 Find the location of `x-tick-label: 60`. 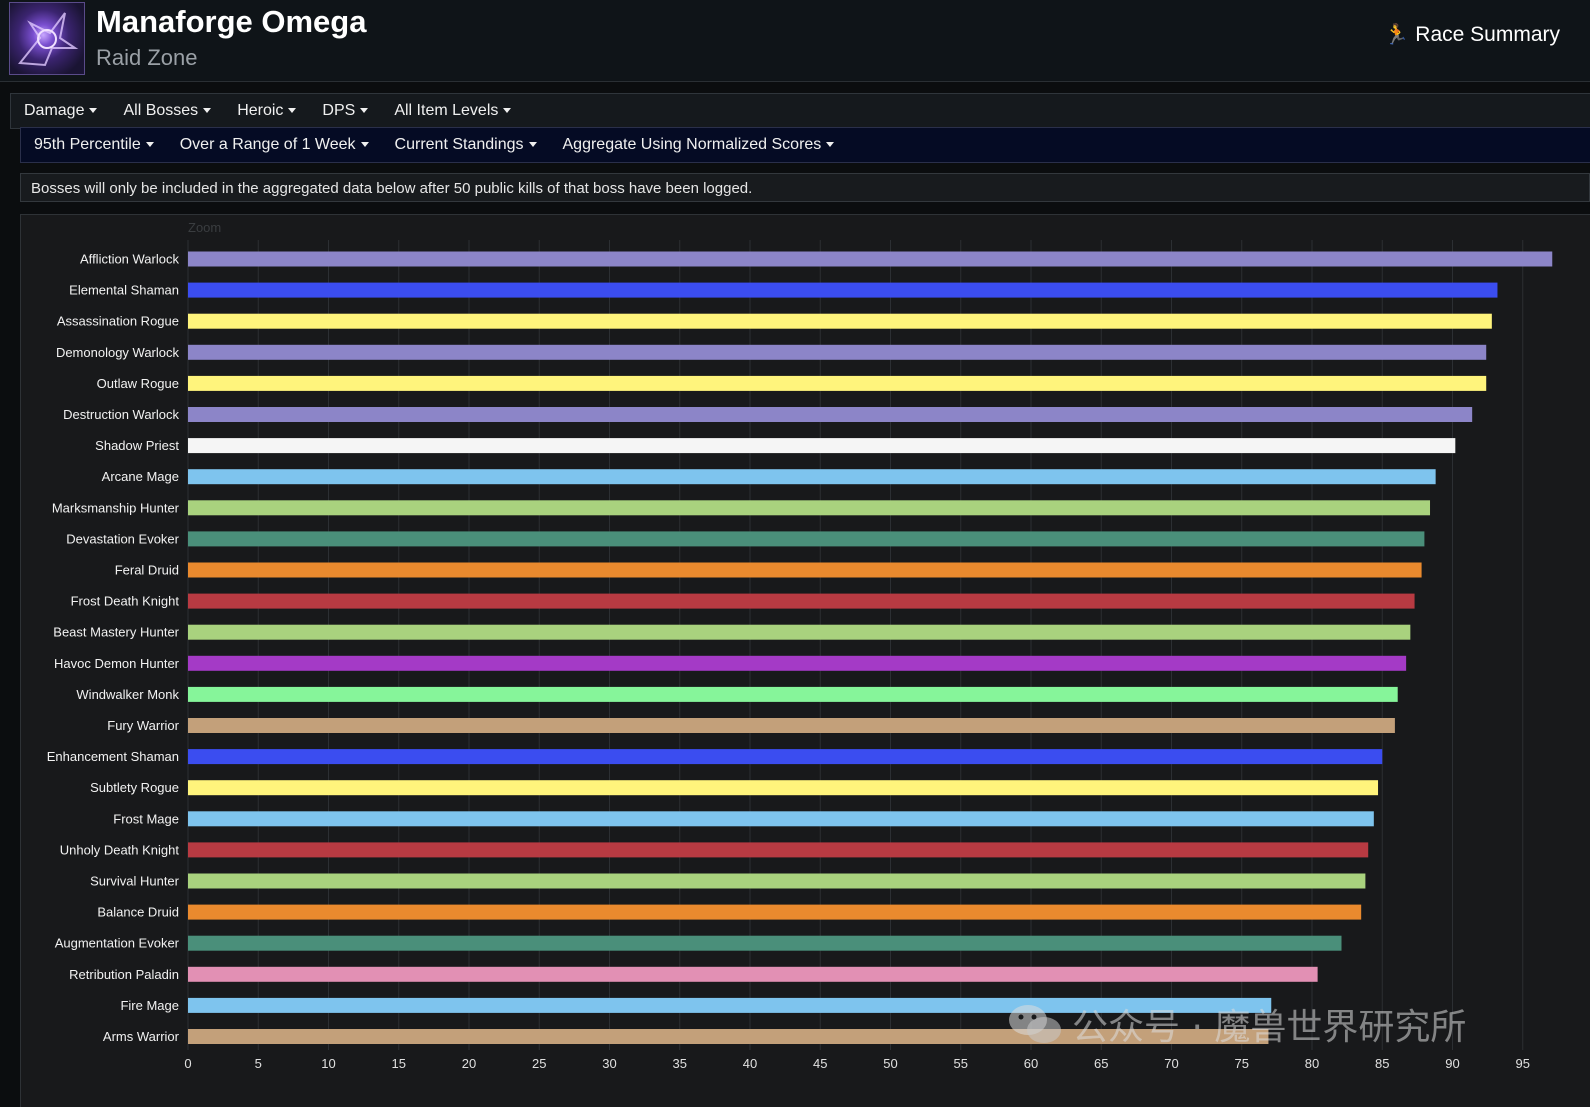

x-tick-label: 60 is located at coordinates (1031, 1063).